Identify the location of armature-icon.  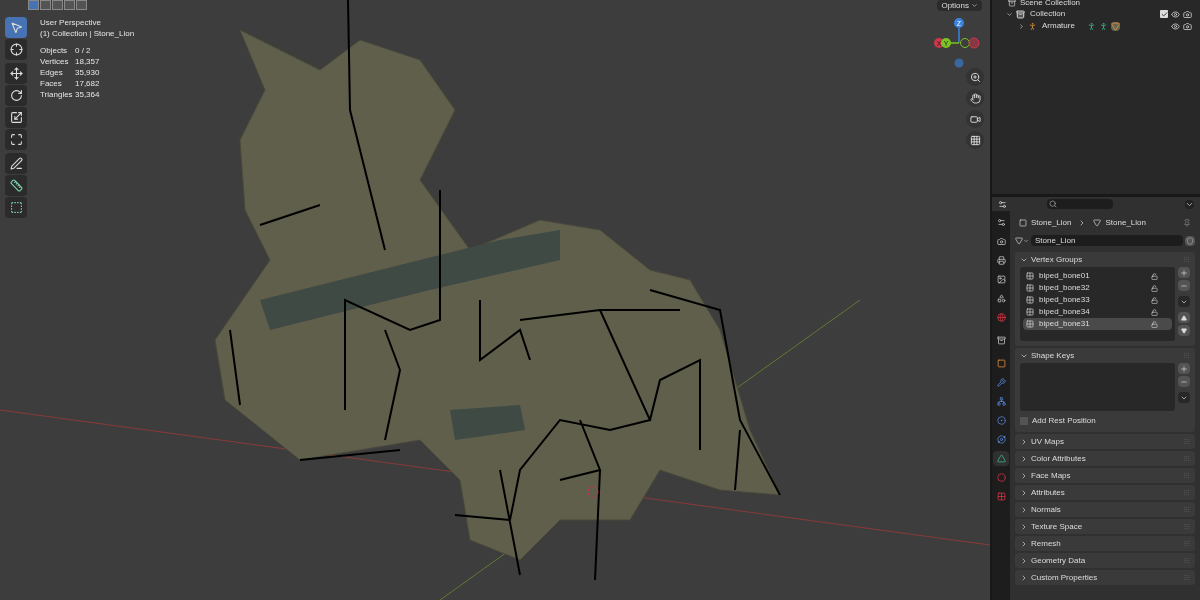
(1032, 26).